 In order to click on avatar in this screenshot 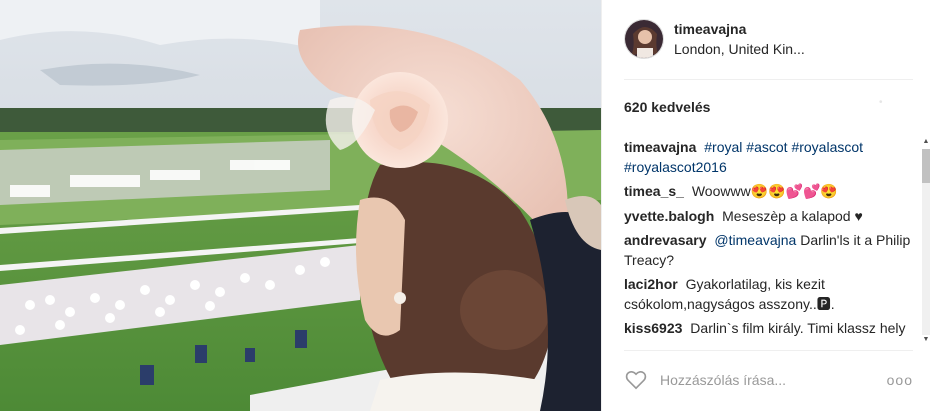, I will do `click(644, 39)`.